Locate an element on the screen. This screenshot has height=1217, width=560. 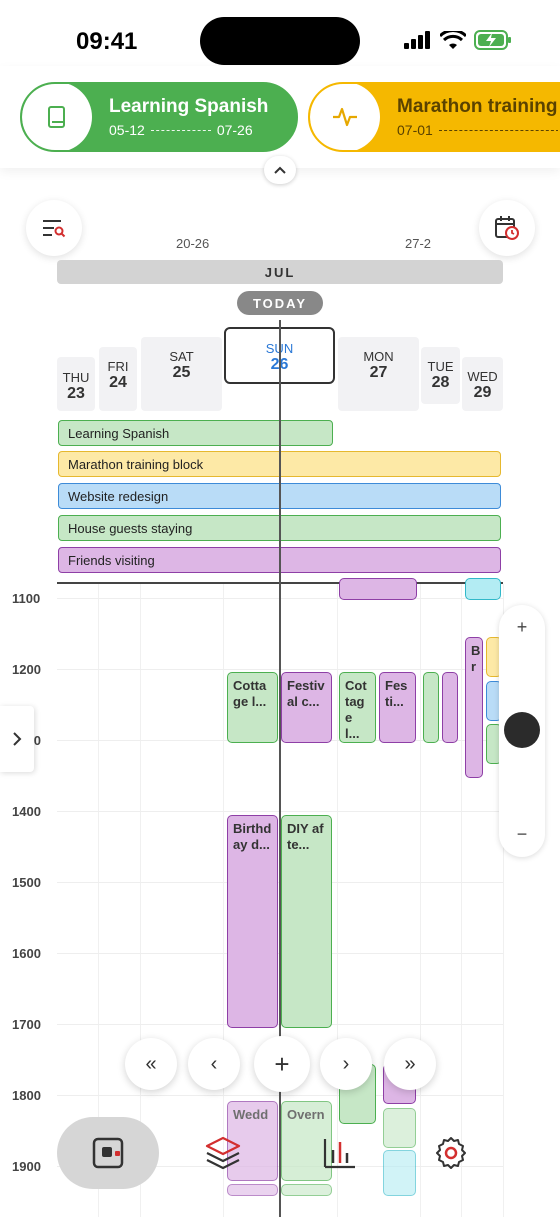
jump-back-button: « is located at coordinates (151, 1064).